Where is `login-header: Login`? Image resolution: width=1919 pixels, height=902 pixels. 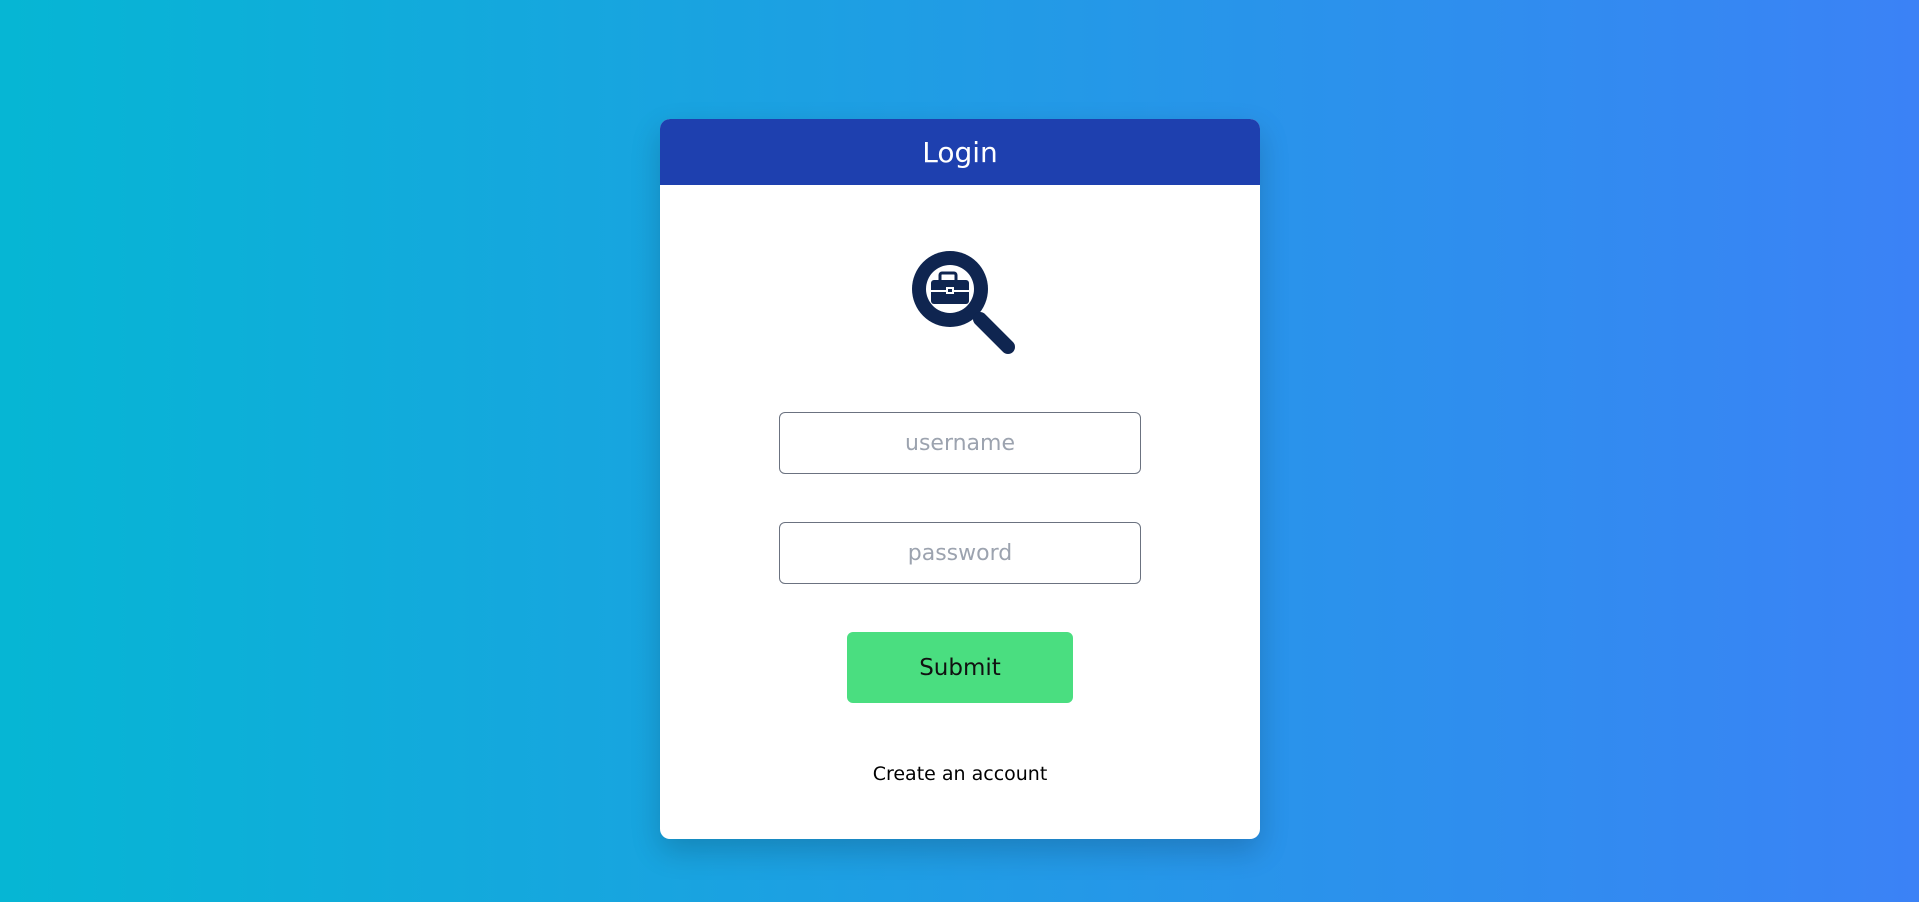 login-header: Login is located at coordinates (960, 152).